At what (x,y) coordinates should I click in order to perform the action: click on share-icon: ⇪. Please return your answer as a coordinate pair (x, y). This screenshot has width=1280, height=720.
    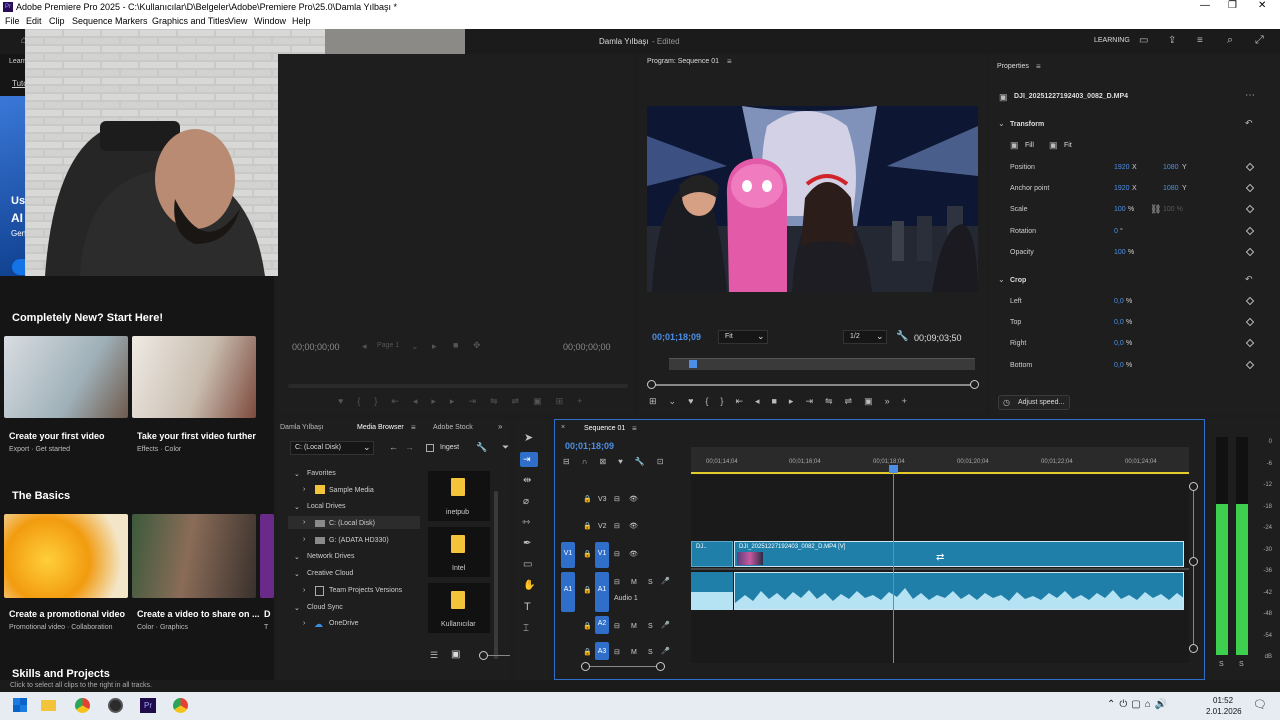
    Looking at the image, I should click on (1172, 40).